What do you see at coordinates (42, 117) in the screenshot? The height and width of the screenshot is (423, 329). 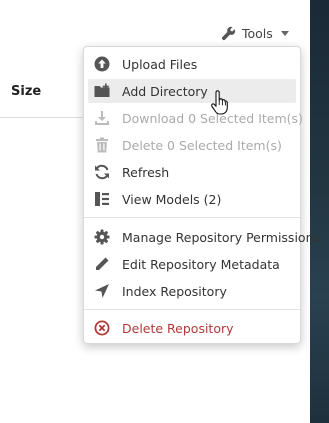 I see `header-divider` at bounding box center [42, 117].